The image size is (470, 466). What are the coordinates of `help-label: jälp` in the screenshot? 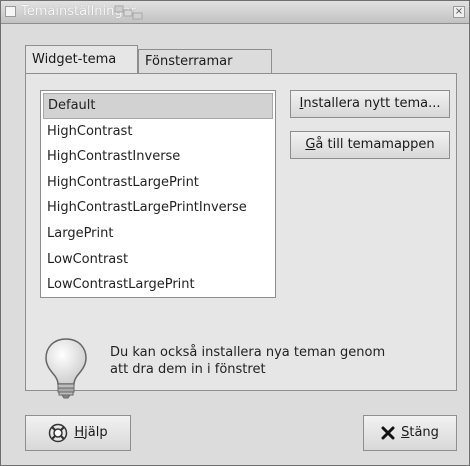 It's located at (96, 432).